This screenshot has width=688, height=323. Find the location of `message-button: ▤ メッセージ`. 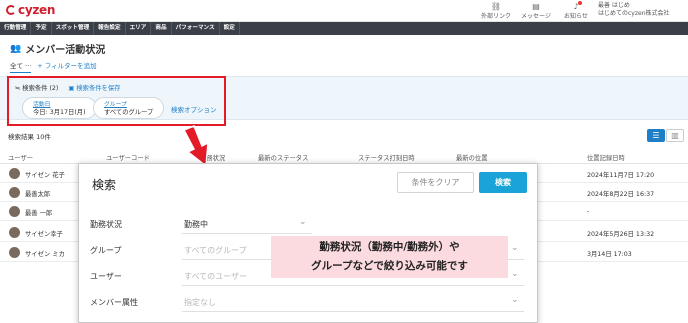

message-button: ▤ メッセージ is located at coordinates (536, 11).